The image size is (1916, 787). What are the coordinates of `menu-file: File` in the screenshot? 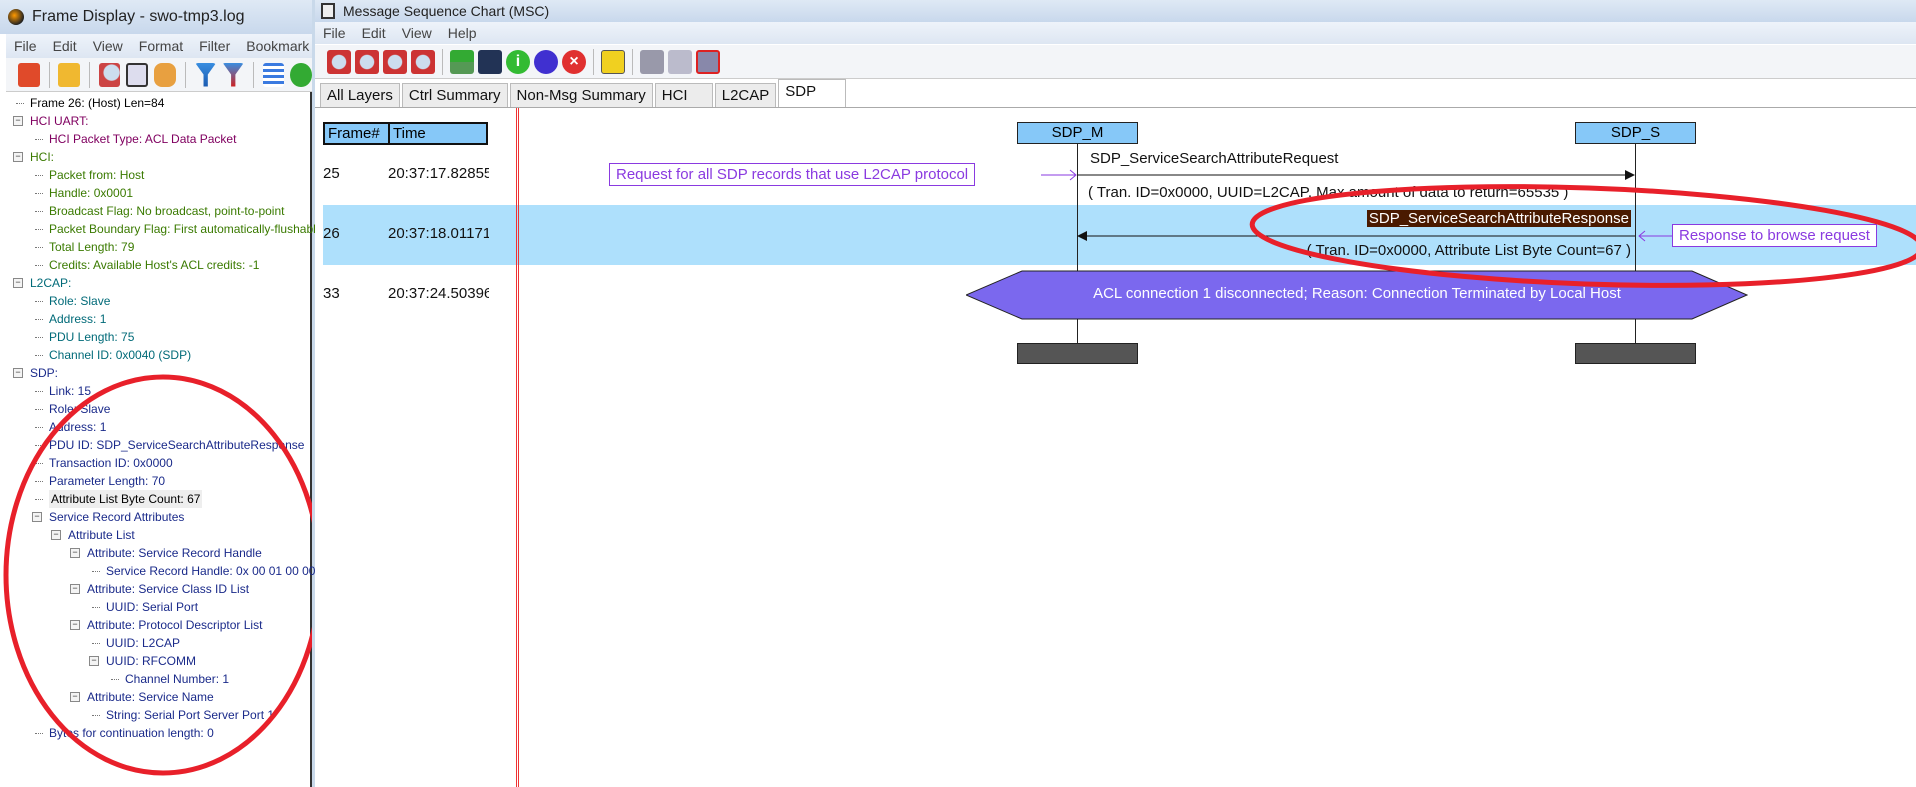 It's located at (334, 34).